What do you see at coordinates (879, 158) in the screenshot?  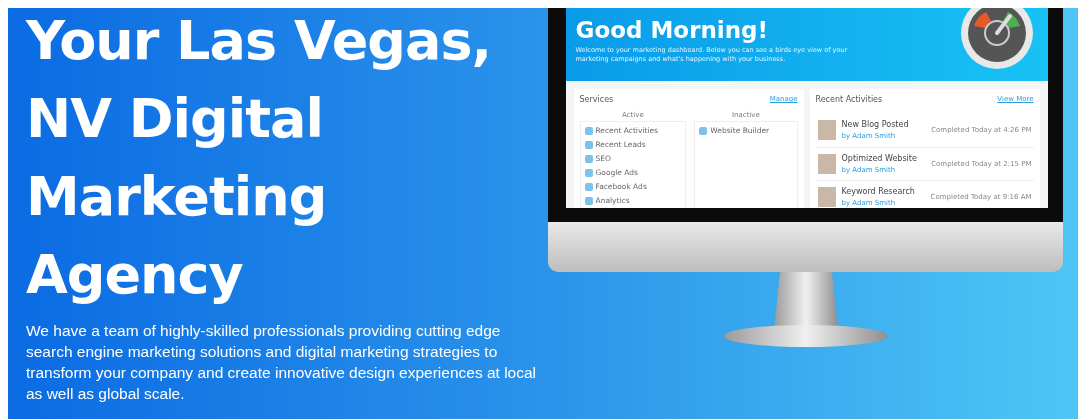 I see `activity-title: Optimized Website` at bounding box center [879, 158].